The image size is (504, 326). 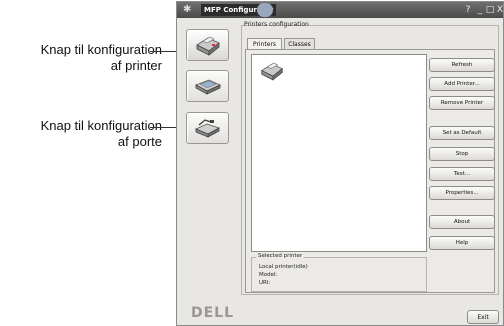 I want to click on maximize-icon: □, so click(x=490, y=10).